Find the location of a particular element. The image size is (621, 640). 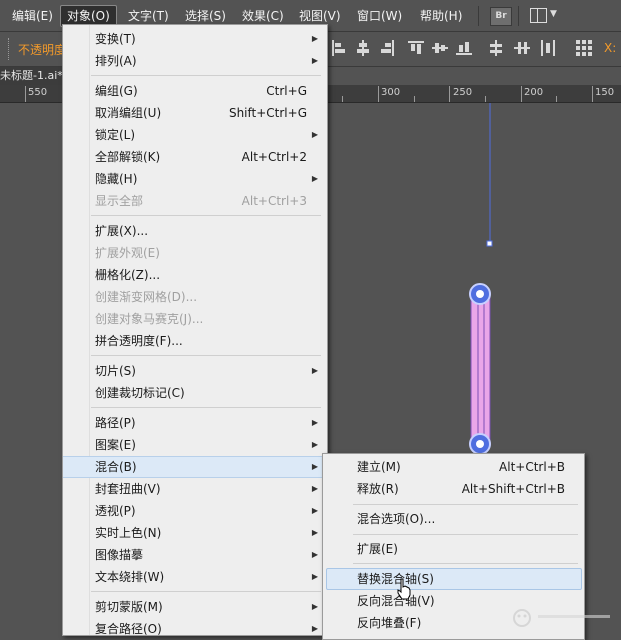

menu-item-label: 复合路径(O) is located at coordinates (128, 629).